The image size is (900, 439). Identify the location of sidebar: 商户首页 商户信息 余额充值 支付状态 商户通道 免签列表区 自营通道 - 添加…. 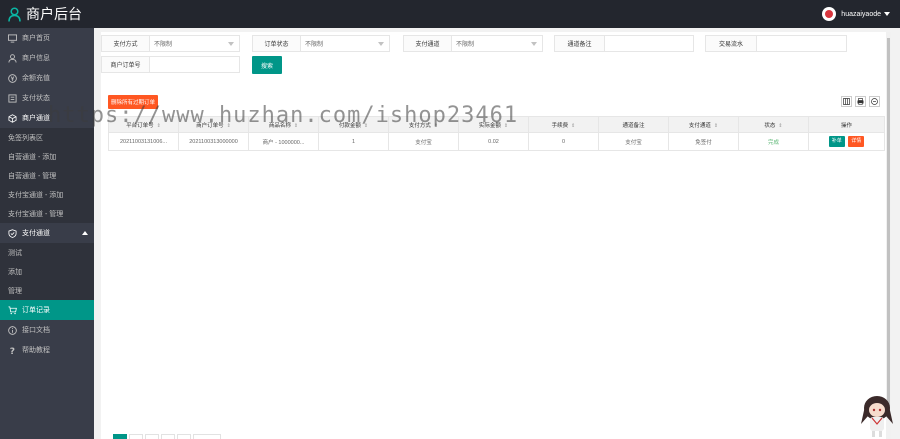
(47, 233).